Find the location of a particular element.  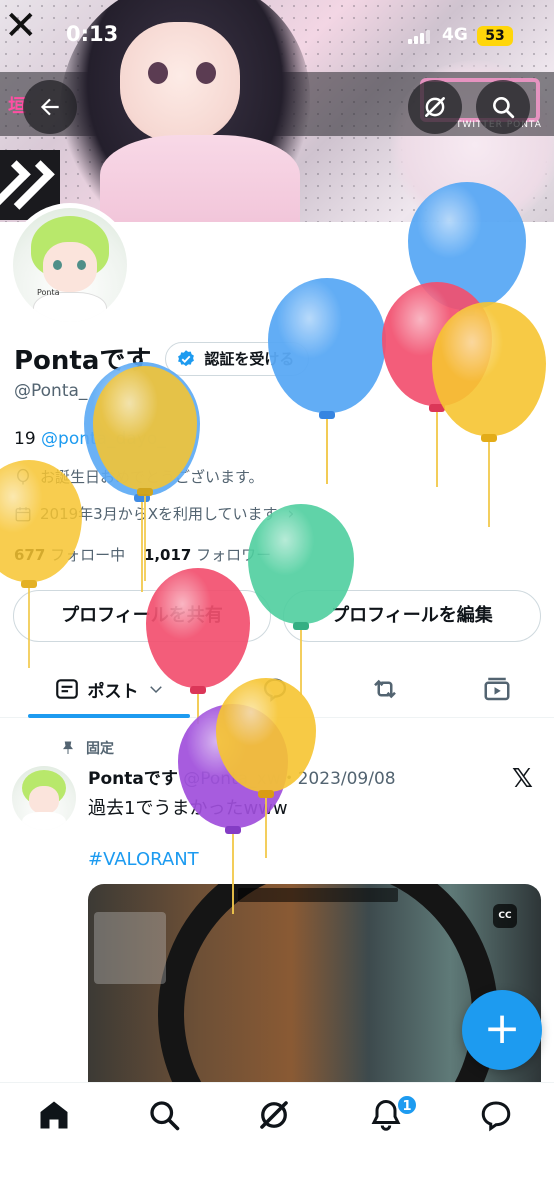

message-icon is located at coordinates (496, 1116).